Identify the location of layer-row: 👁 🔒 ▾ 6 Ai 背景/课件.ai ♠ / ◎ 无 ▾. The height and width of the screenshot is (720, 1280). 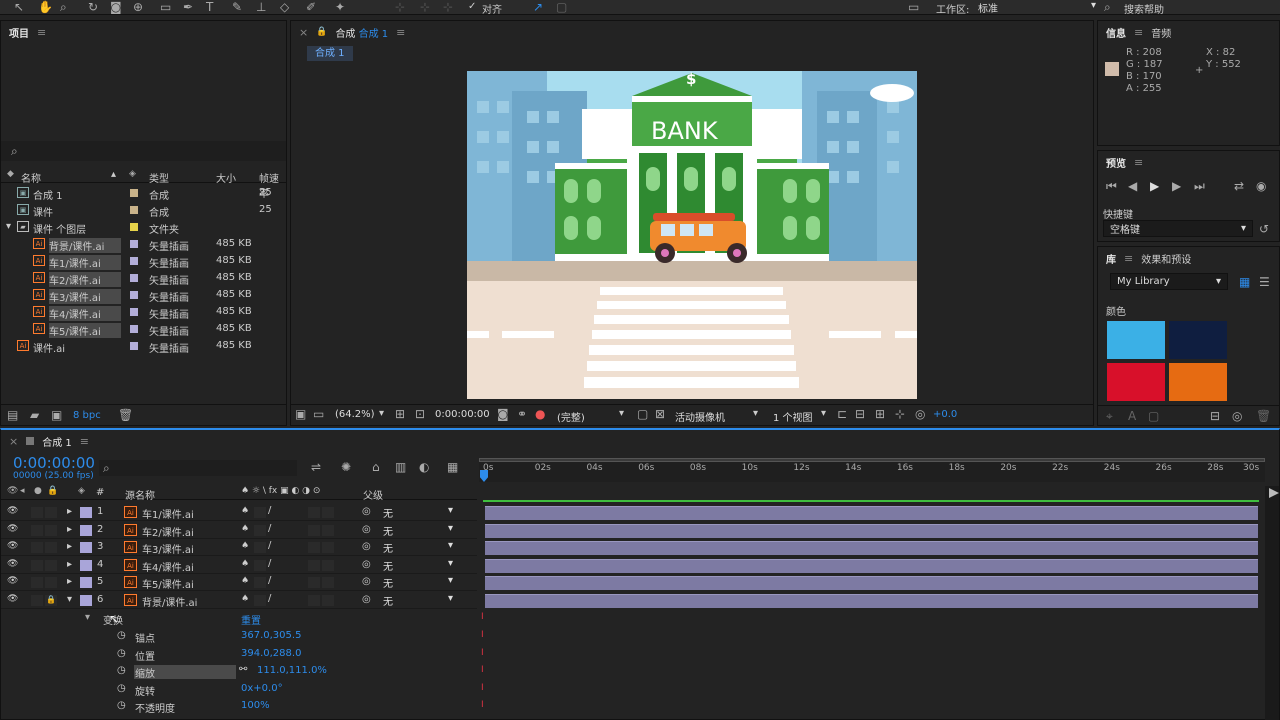
(239, 600).